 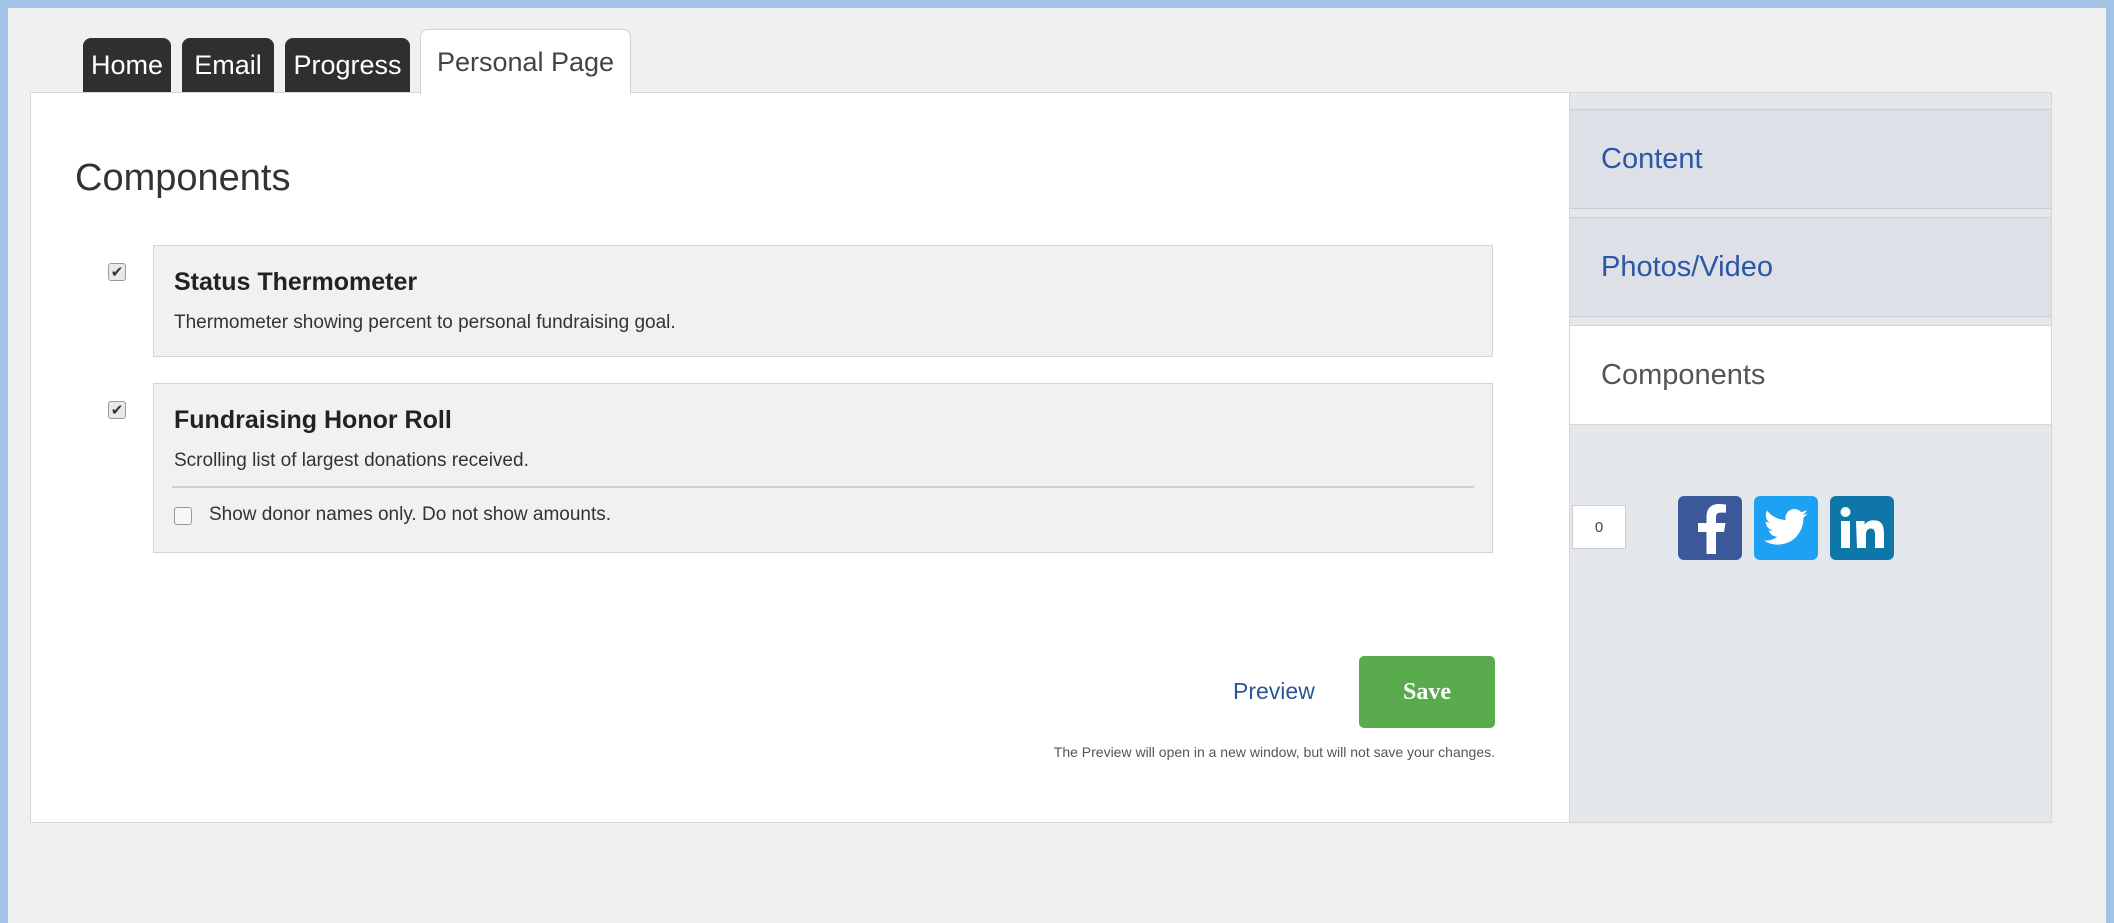 What do you see at coordinates (127, 65) in the screenshot?
I see `tab-home: Home` at bounding box center [127, 65].